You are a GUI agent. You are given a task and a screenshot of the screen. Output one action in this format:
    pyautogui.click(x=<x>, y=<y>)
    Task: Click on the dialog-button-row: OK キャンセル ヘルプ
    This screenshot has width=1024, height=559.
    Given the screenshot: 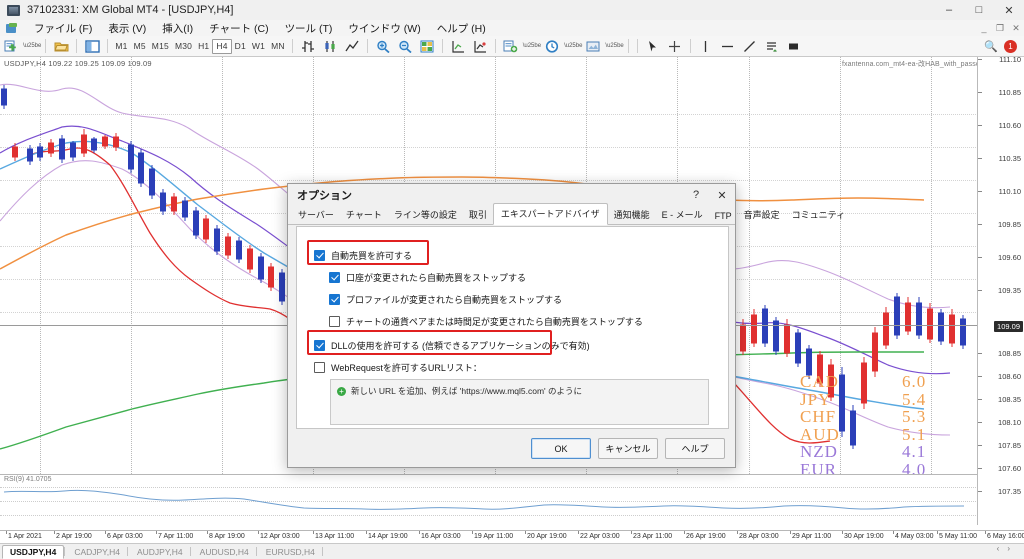 What is the action you would take?
    pyautogui.click(x=628, y=448)
    